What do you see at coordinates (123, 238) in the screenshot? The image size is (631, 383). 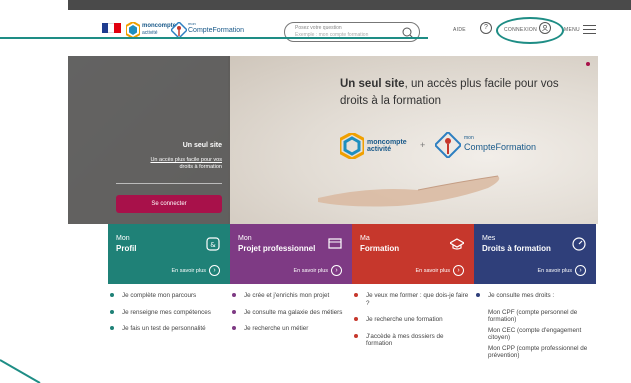 I see `tile-profil-line1: Mon` at bounding box center [123, 238].